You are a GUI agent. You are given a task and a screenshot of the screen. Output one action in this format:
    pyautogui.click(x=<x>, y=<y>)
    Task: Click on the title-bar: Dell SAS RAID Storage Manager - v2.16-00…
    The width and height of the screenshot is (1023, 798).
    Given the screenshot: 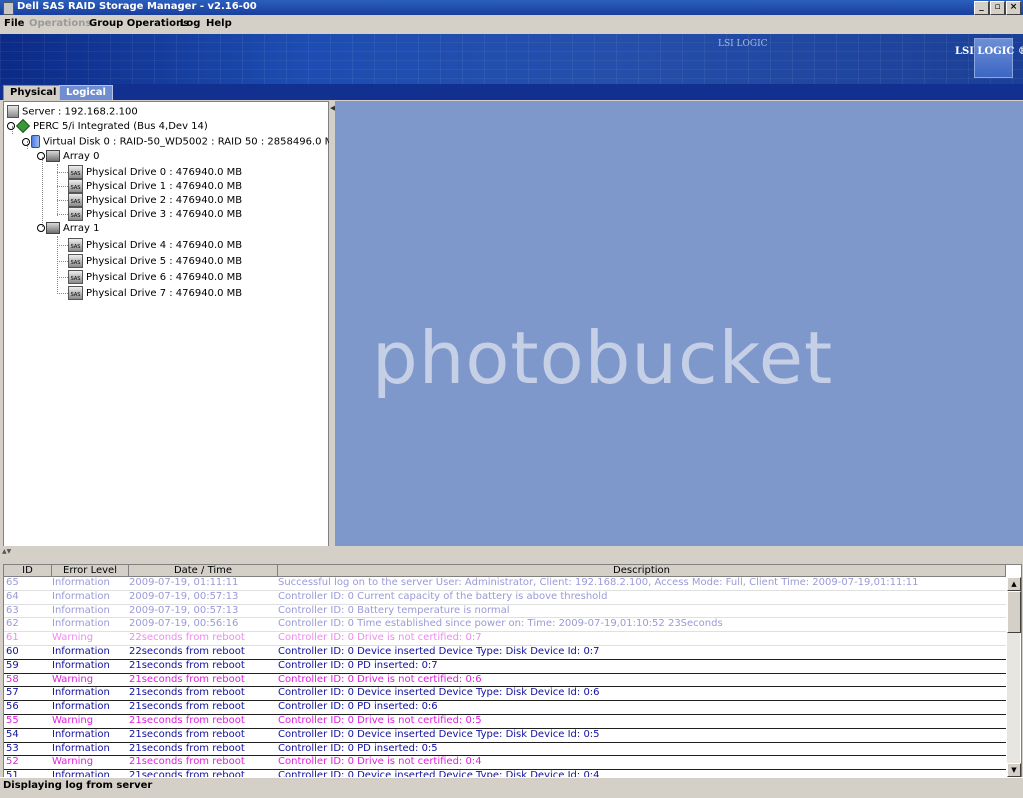 What is the action you would take?
    pyautogui.click(x=511, y=7)
    